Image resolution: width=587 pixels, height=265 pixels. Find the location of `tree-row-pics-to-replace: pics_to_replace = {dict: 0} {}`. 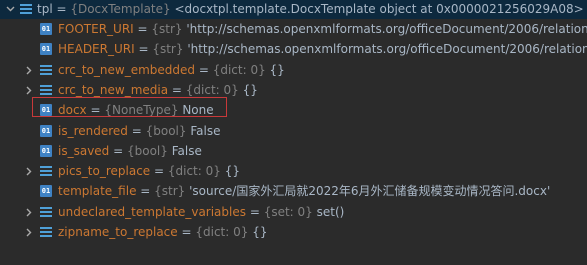

tree-row-pics-to-replace: pics_to_replace = {dict: 0} {} is located at coordinates (293, 171).